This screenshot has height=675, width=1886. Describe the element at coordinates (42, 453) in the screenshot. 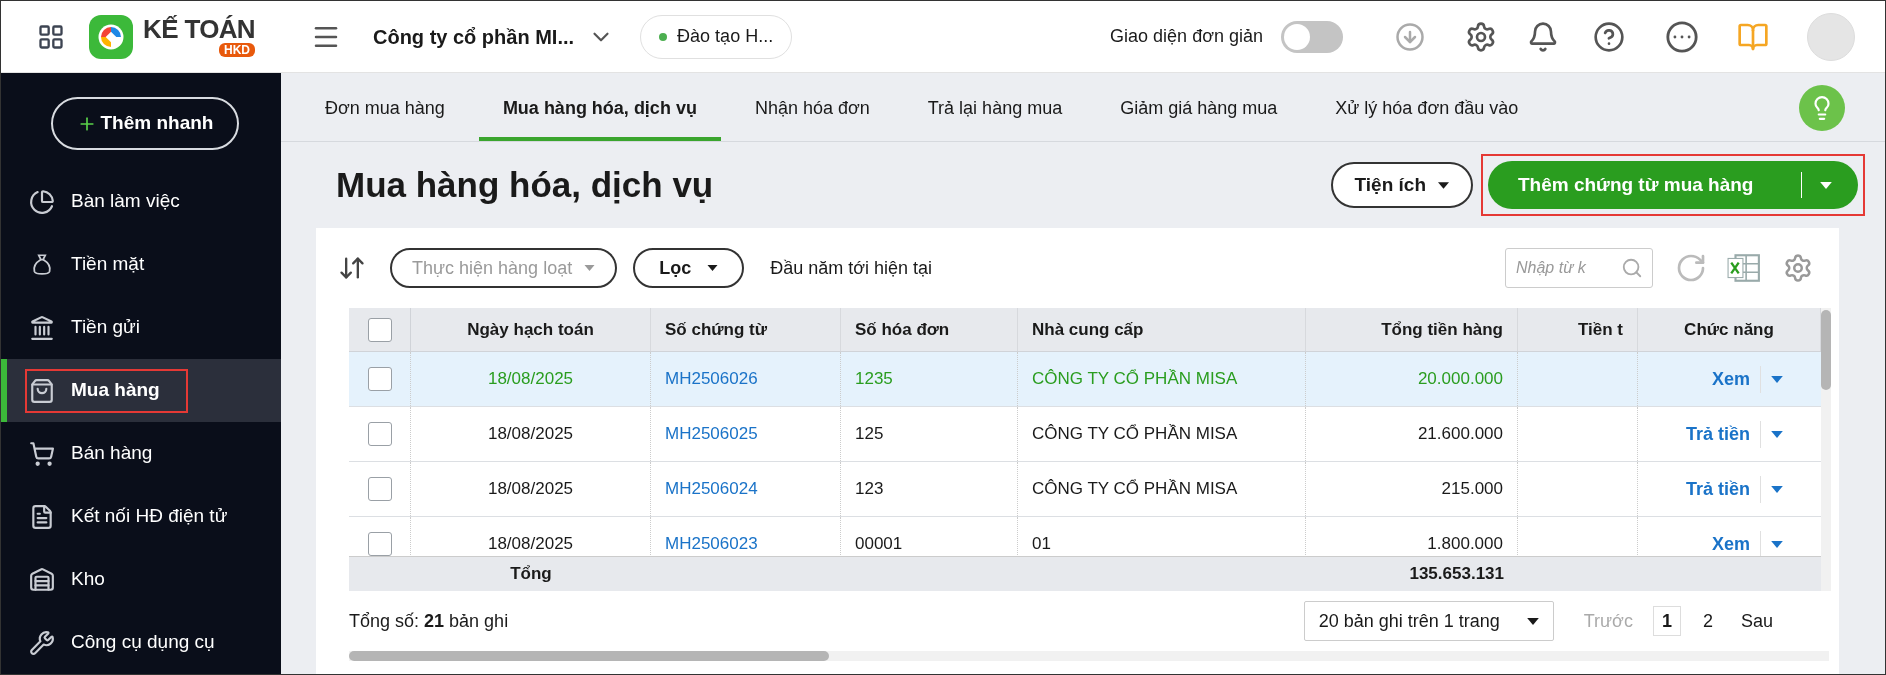

I see `cart-icon` at that location.